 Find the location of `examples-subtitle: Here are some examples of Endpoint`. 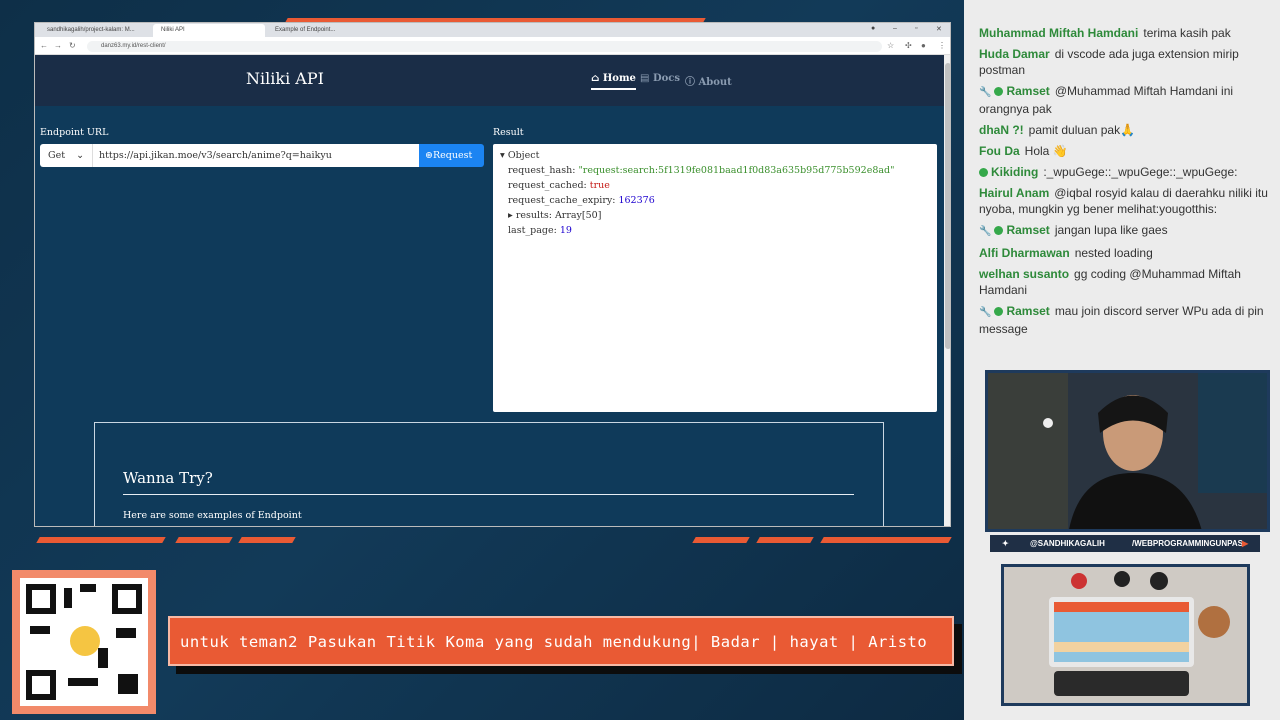

examples-subtitle: Here are some examples of Endpoint is located at coordinates (212, 515).